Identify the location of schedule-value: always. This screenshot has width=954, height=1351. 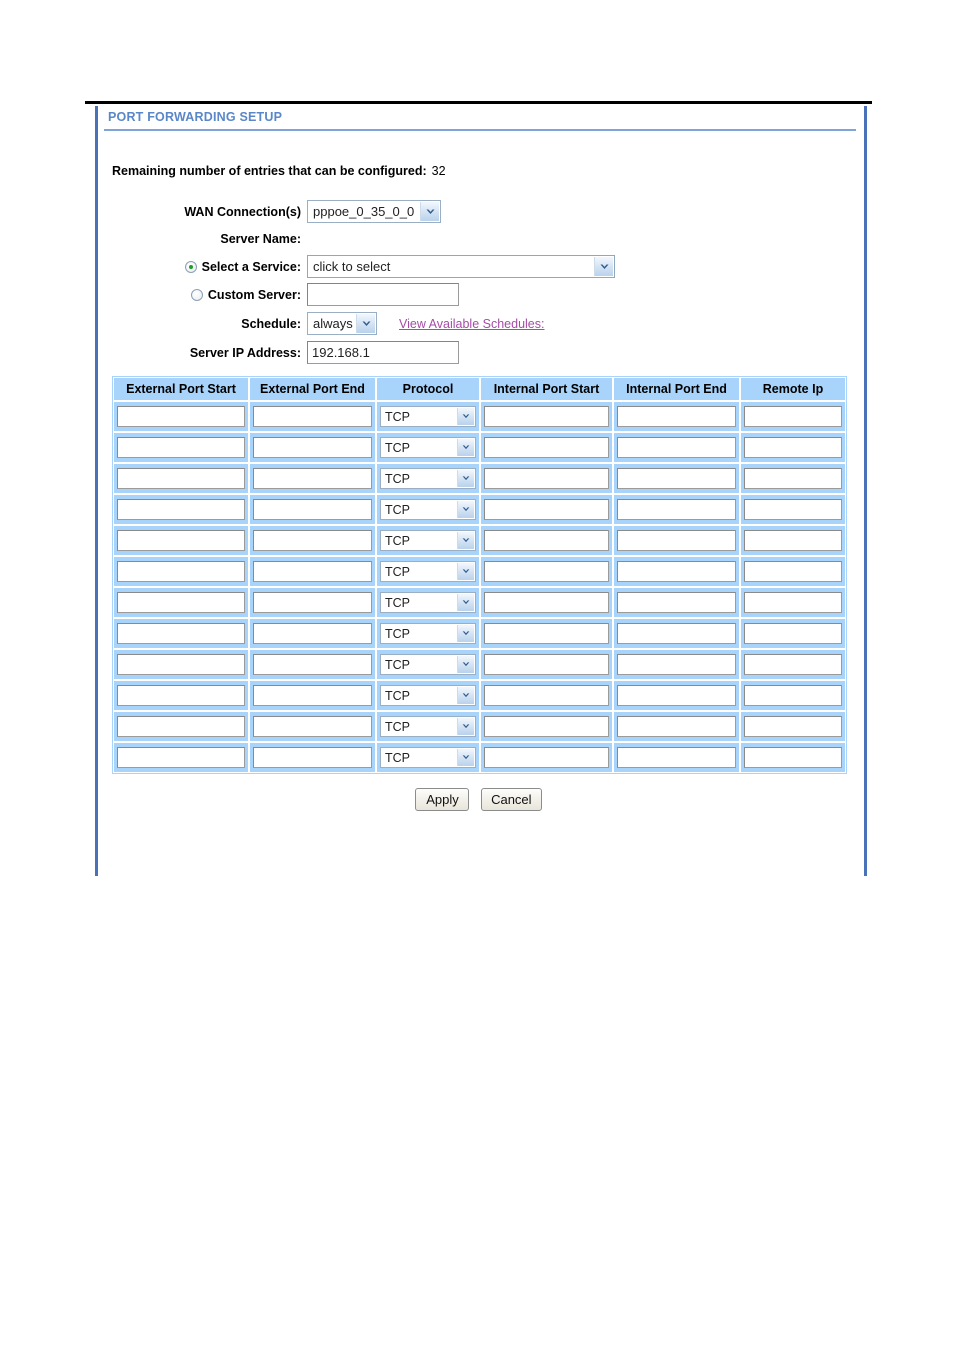
(333, 323).